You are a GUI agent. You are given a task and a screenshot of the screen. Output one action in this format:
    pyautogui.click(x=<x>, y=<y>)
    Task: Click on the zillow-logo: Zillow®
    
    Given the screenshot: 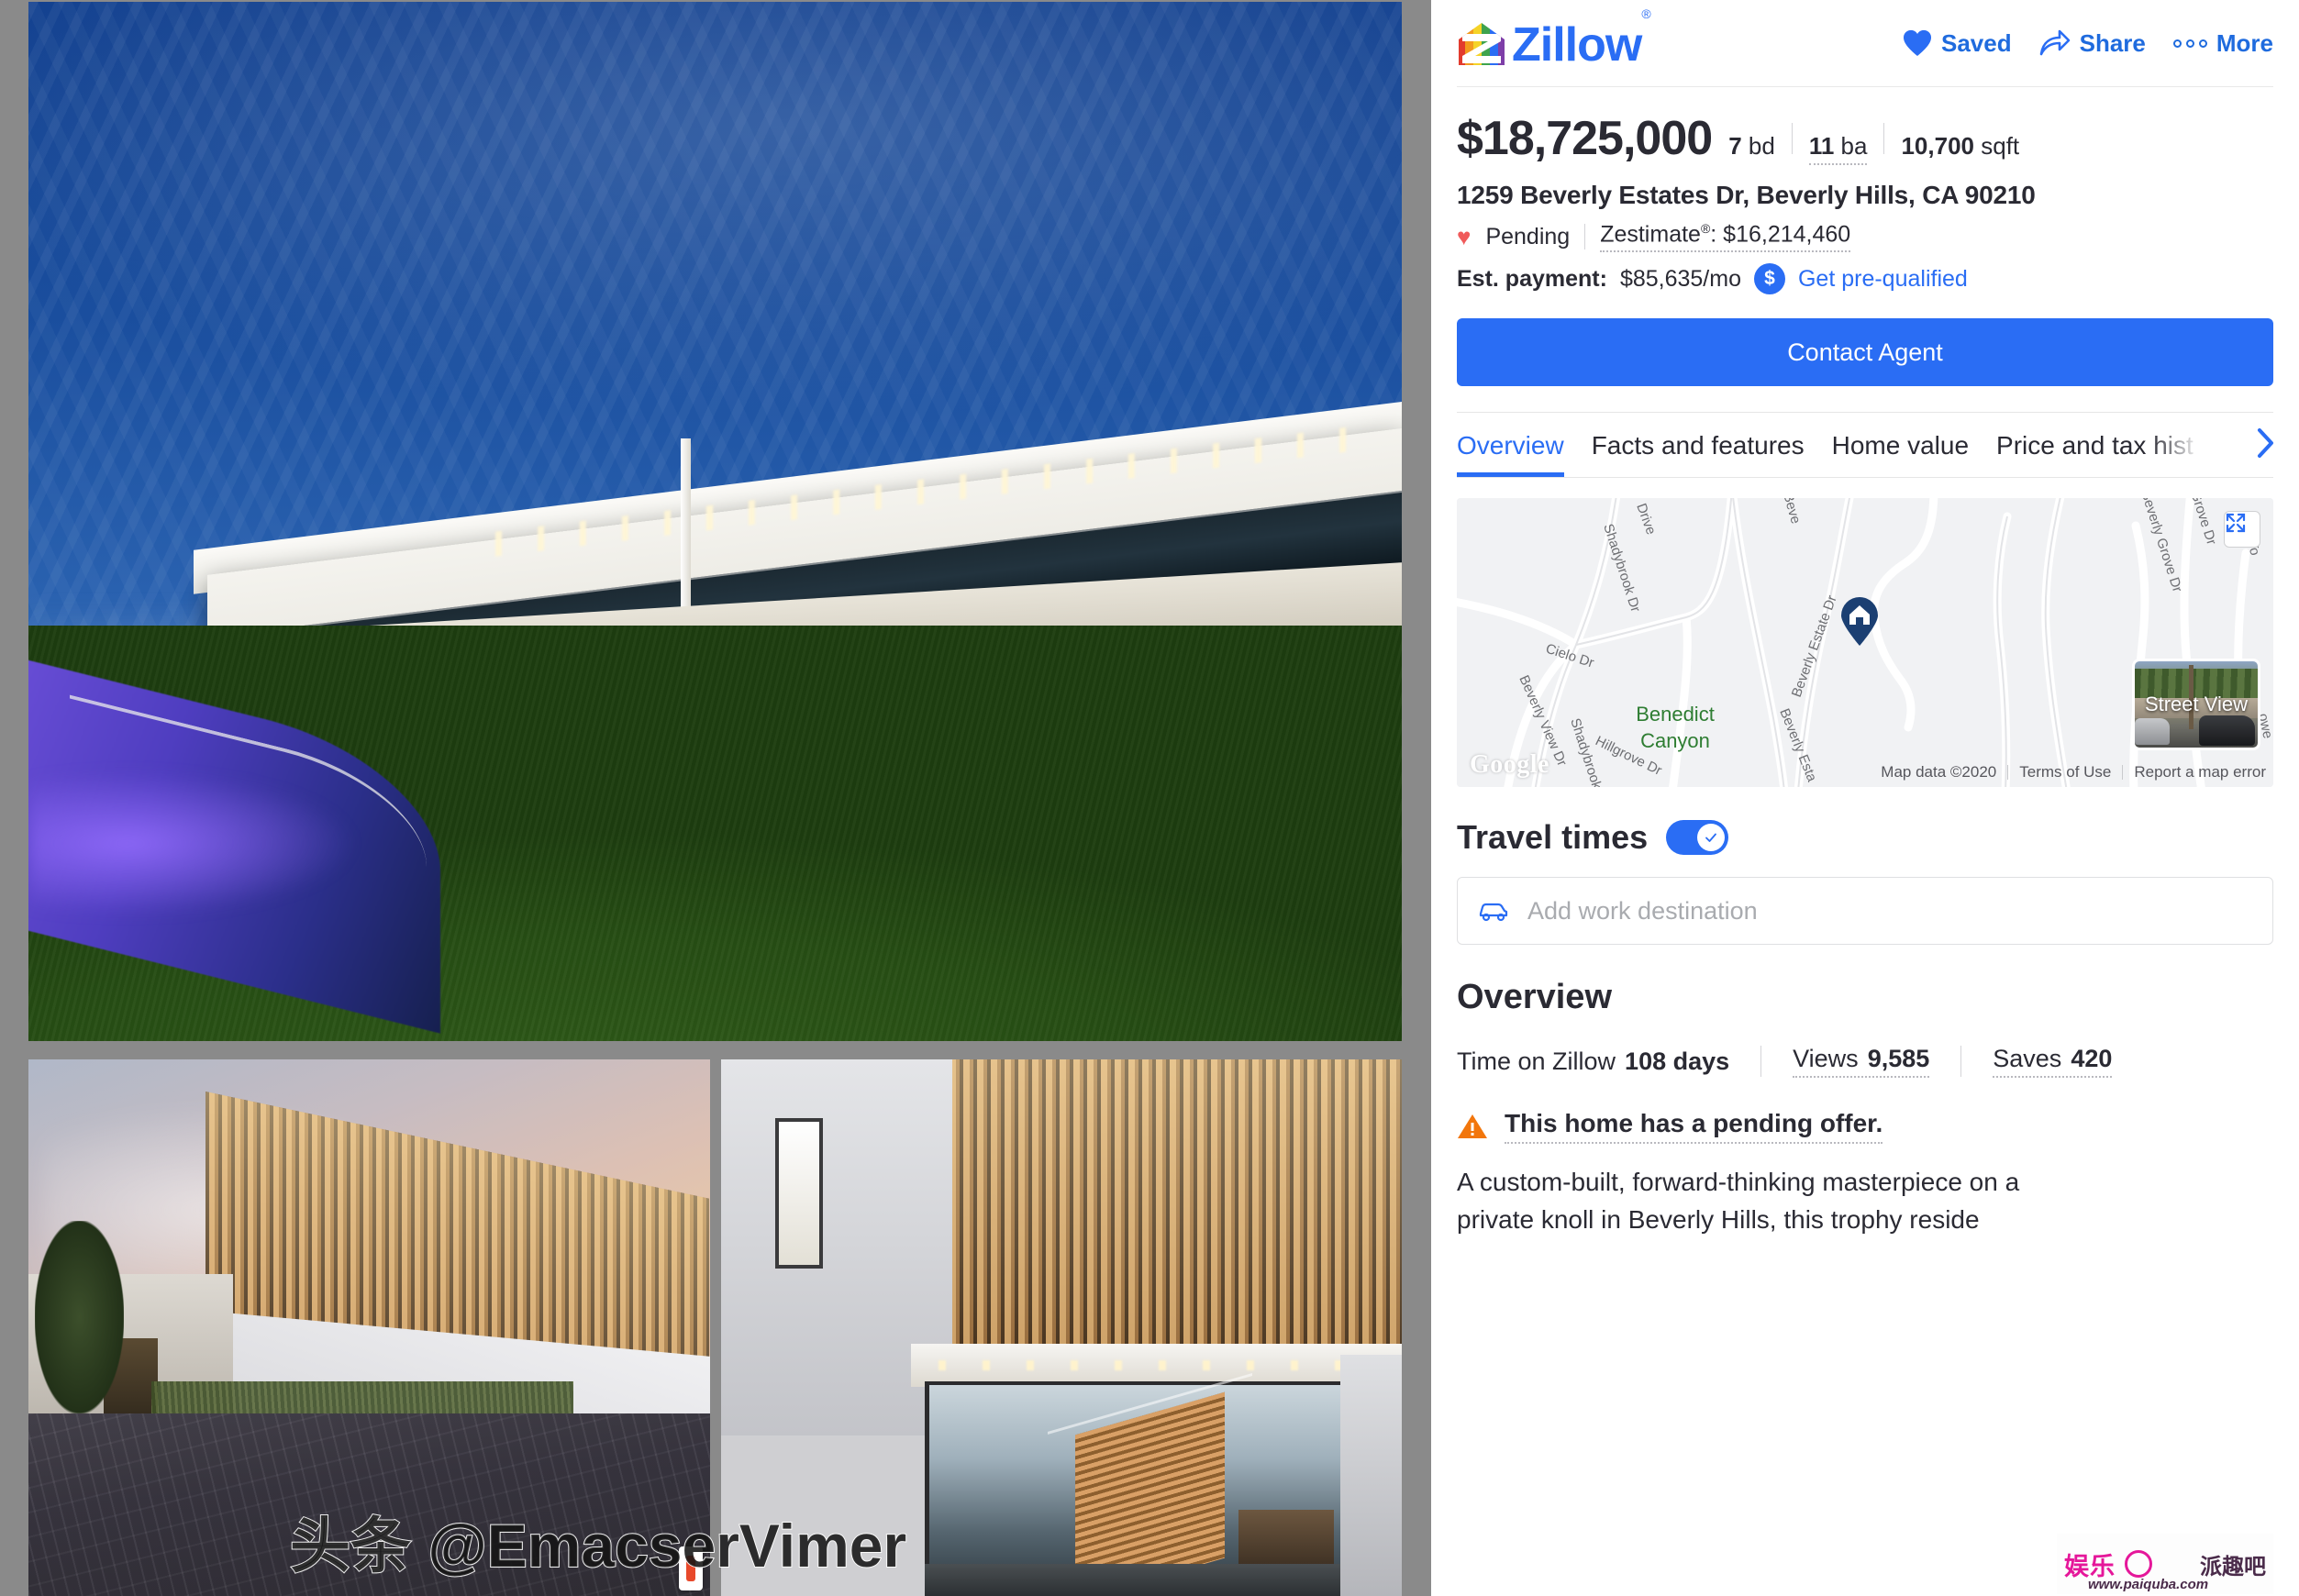 What is the action you would take?
    pyautogui.click(x=1554, y=39)
    